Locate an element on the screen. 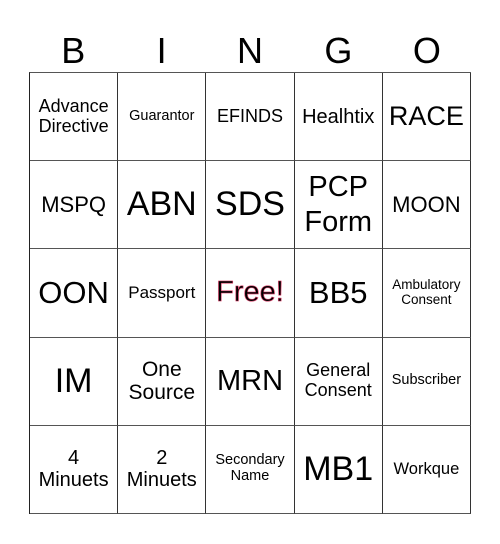 This screenshot has width=500, height=544. cell-text: Subscriber is located at coordinates (426, 380).